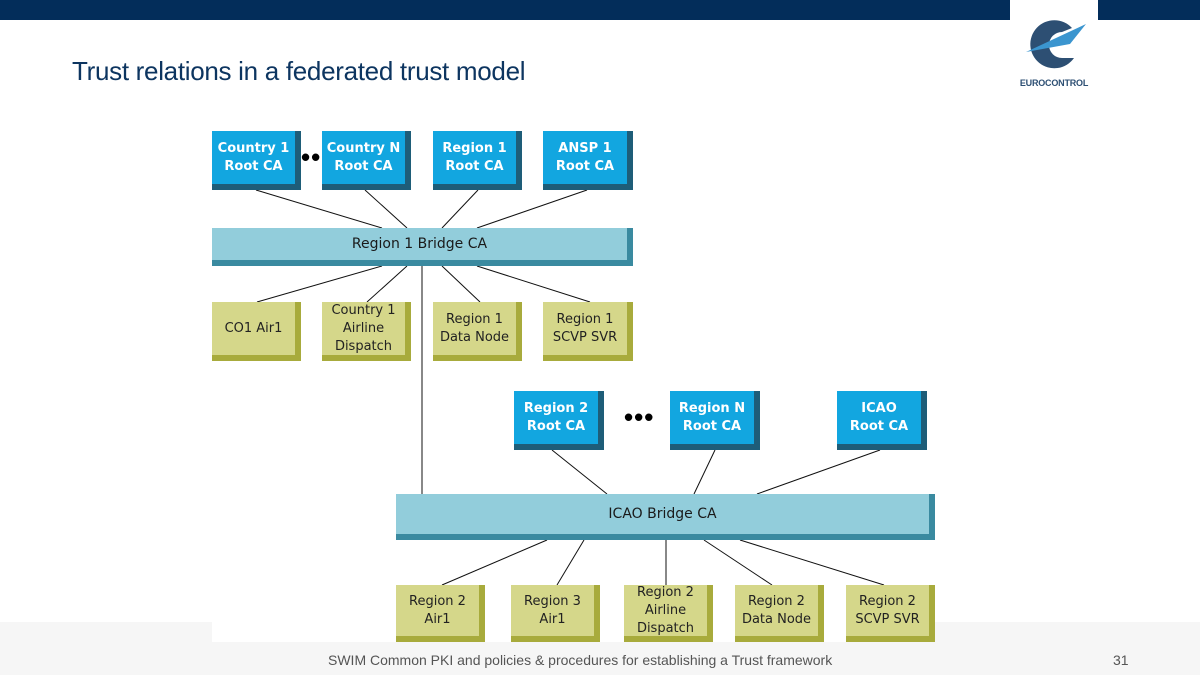 Image resolution: width=1200 pixels, height=675 pixels. What do you see at coordinates (715, 420) in the screenshot?
I see `region-n-root-ca: Region N Root CA` at bounding box center [715, 420].